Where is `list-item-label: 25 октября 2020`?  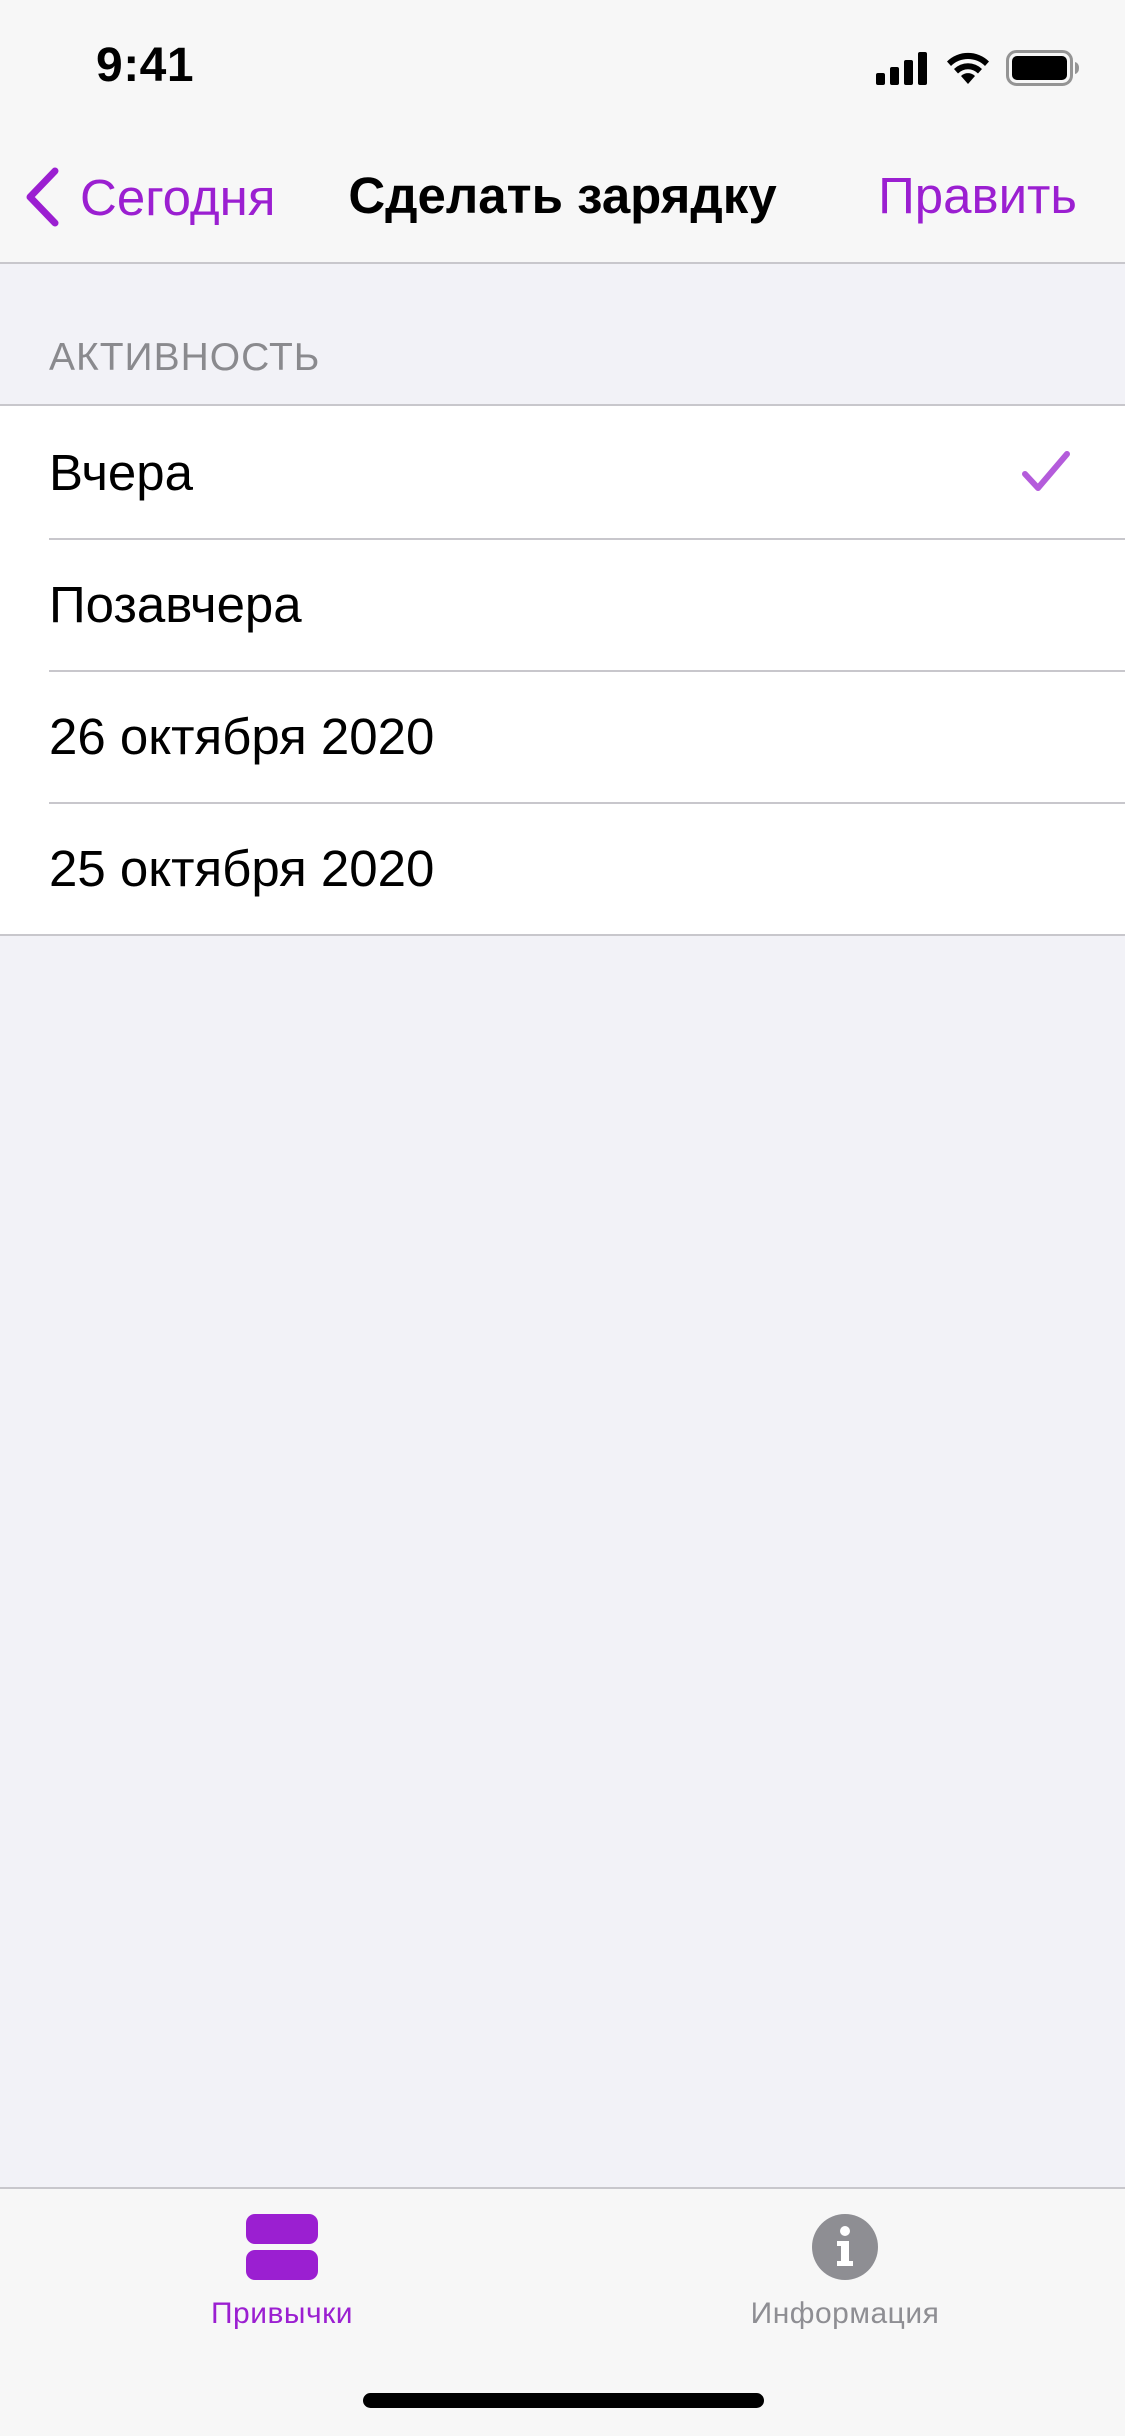
list-item-label: 25 октября 2020 is located at coordinates (242, 868).